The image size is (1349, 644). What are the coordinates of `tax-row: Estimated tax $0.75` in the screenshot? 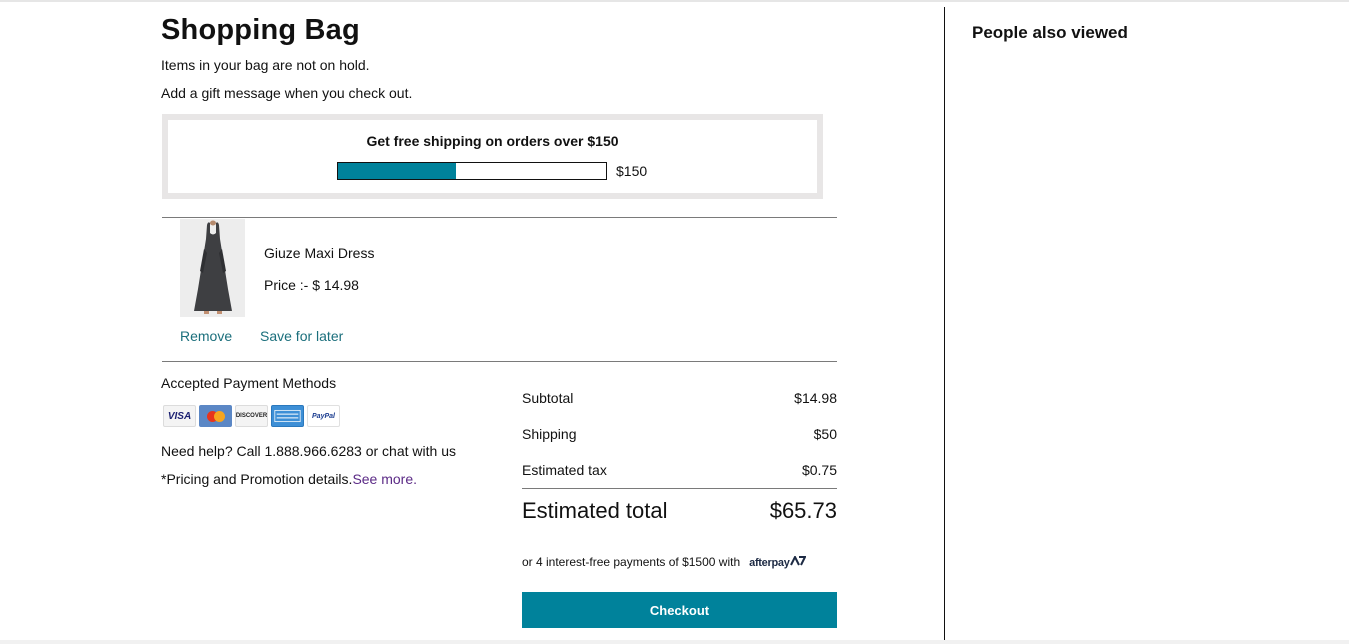 It's located at (679, 470).